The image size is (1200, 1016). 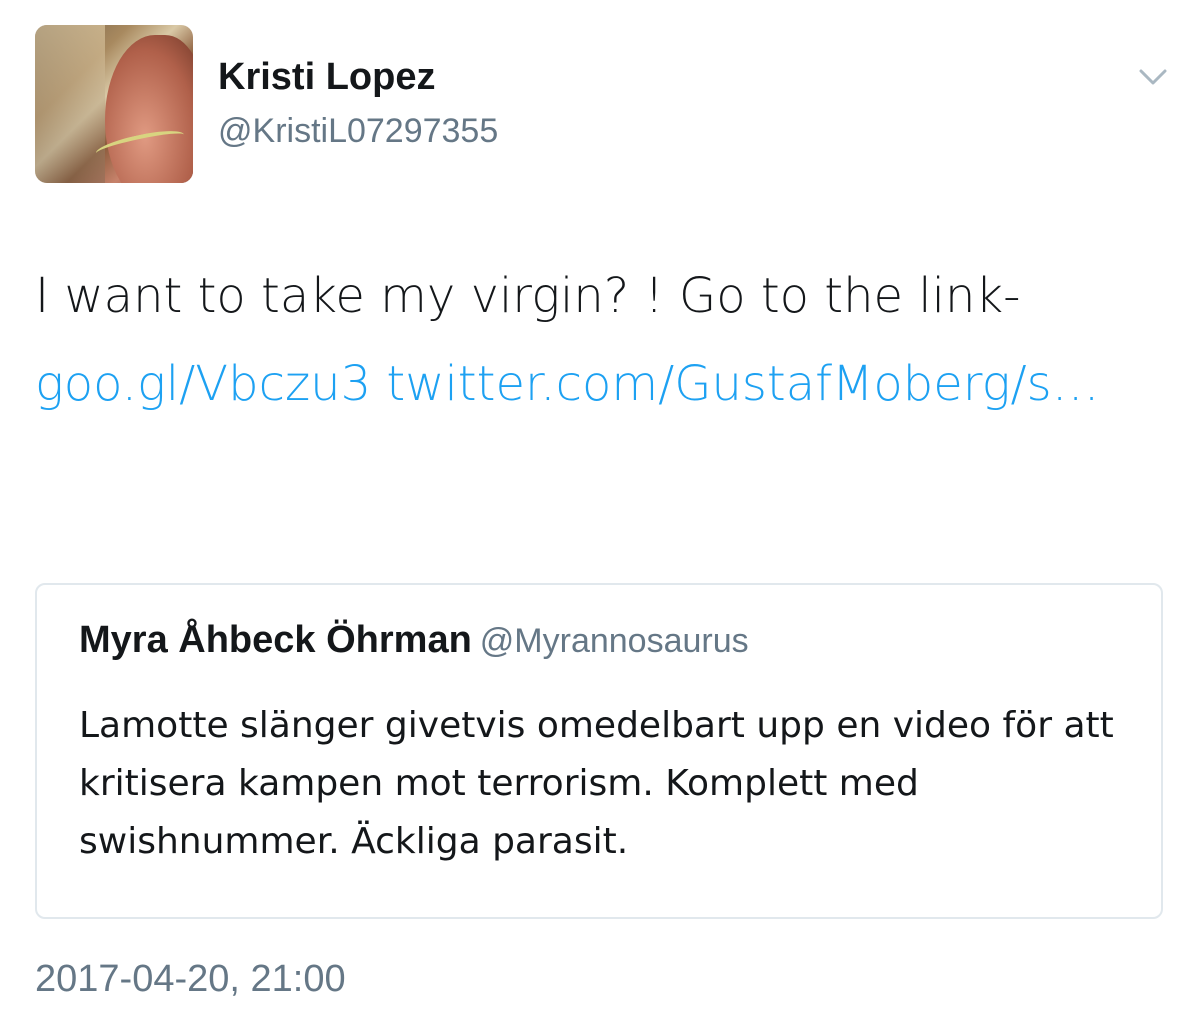 What do you see at coordinates (114, 104) in the screenshot?
I see `author-avatar` at bounding box center [114, 104].